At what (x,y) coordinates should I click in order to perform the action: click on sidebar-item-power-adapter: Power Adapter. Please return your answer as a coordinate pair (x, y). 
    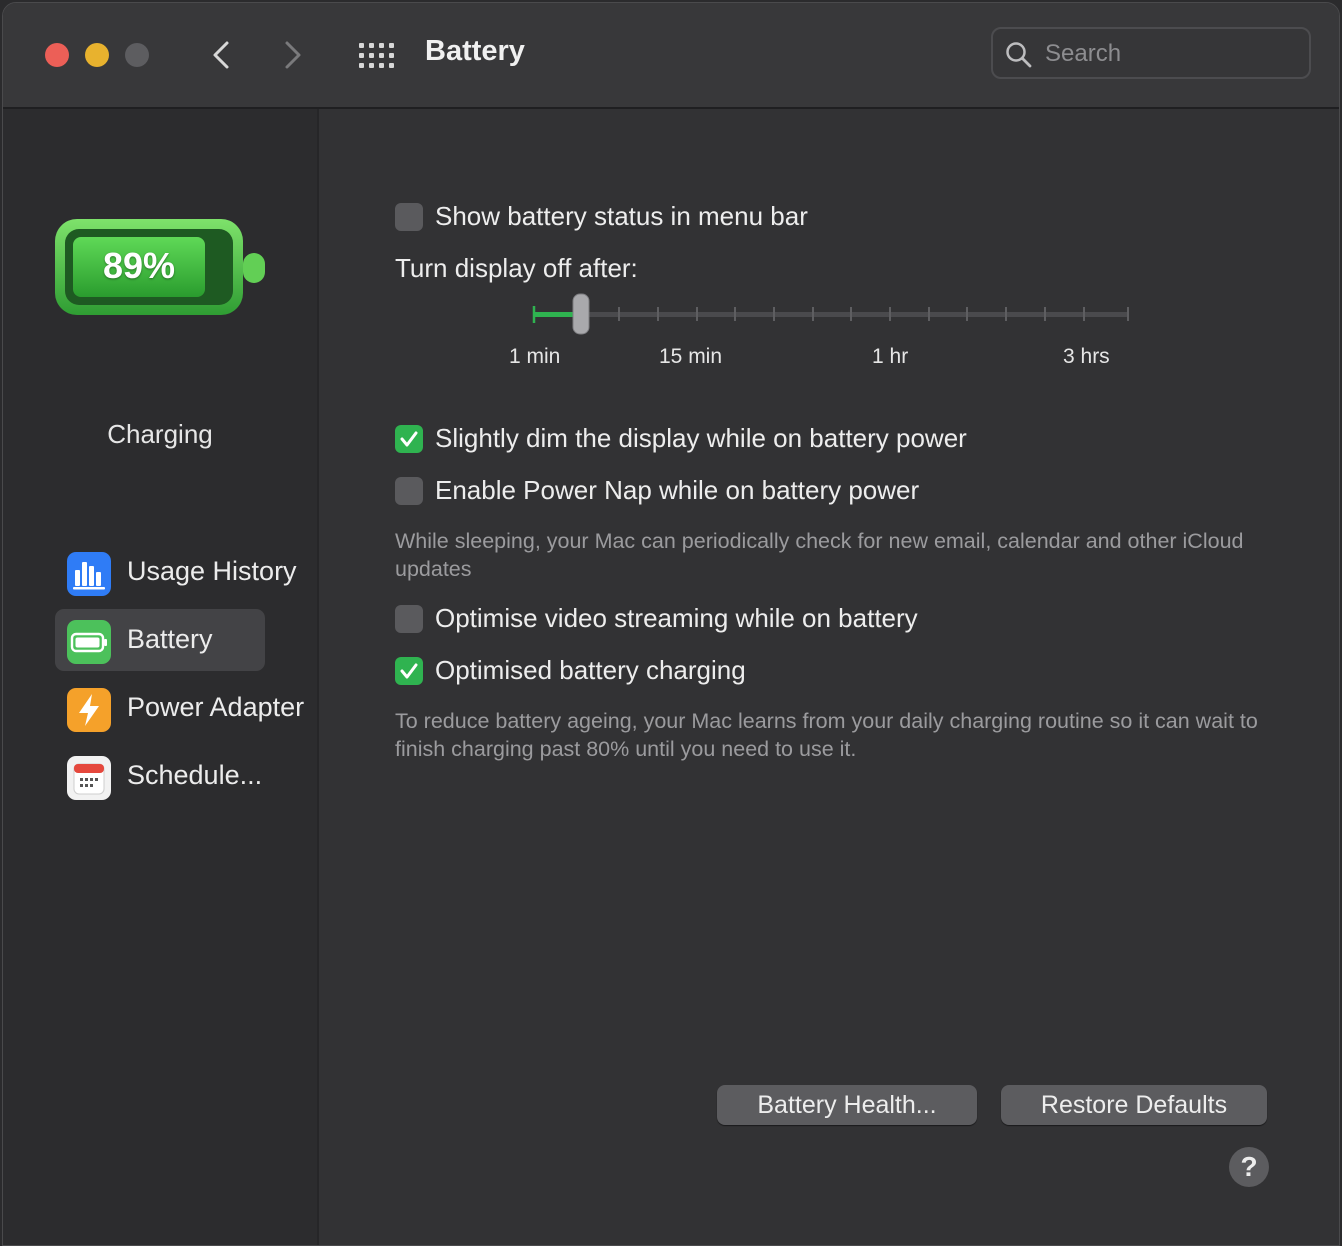
    Looking at the image, I should click on (179, 708).